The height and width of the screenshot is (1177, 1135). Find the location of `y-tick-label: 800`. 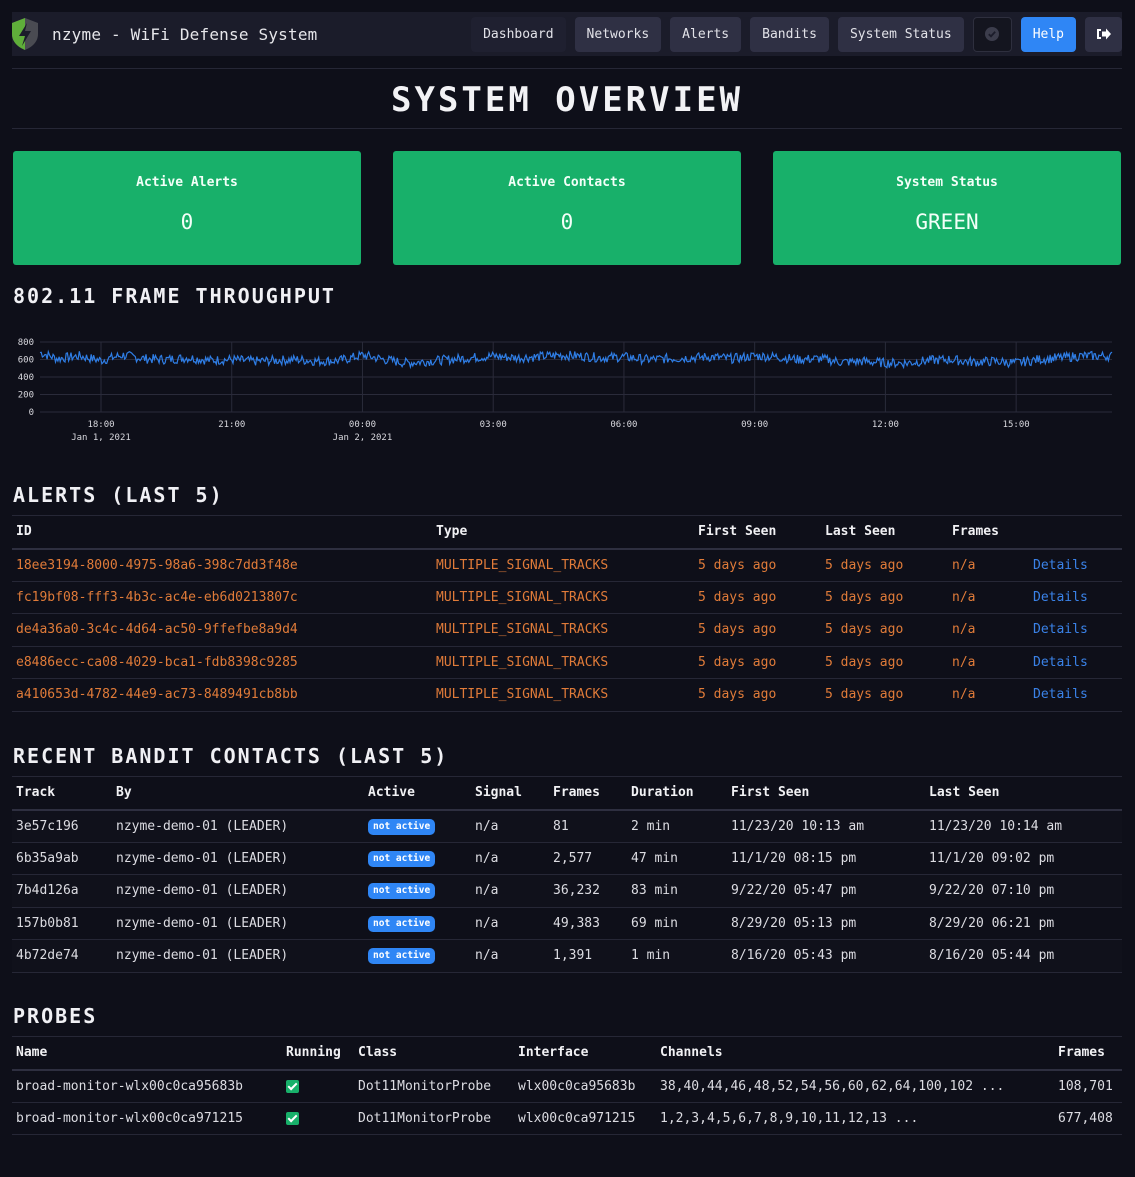

y-tick-label: 800 is located at coordinates (26, 343).